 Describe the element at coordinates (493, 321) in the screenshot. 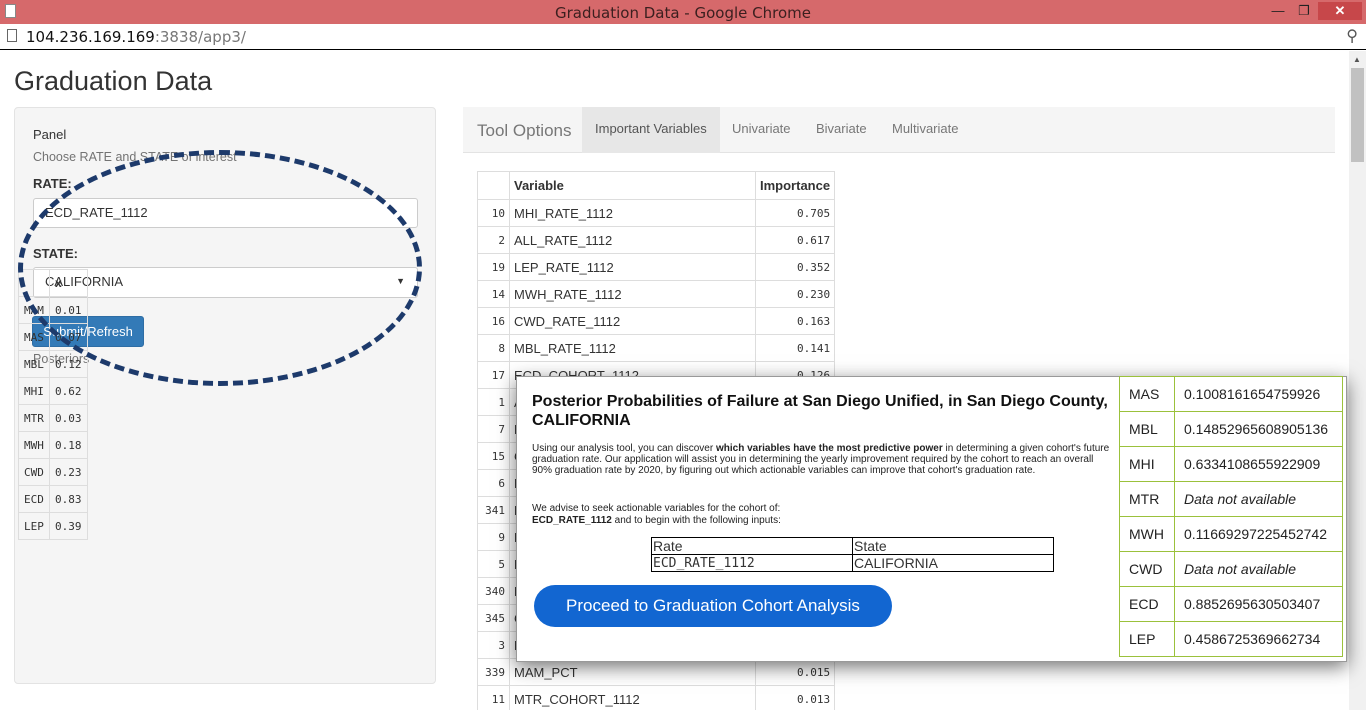

I see `table-cell: 16` at that location.